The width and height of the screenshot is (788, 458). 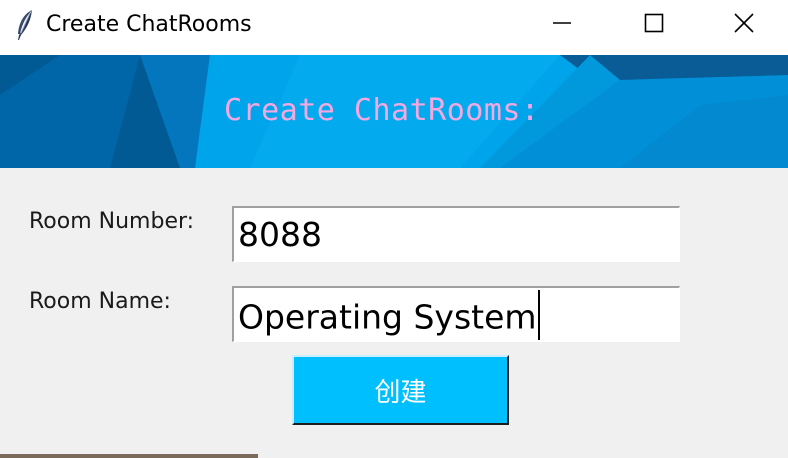 I want to click on minimize-button, so click(x=562, y=25).